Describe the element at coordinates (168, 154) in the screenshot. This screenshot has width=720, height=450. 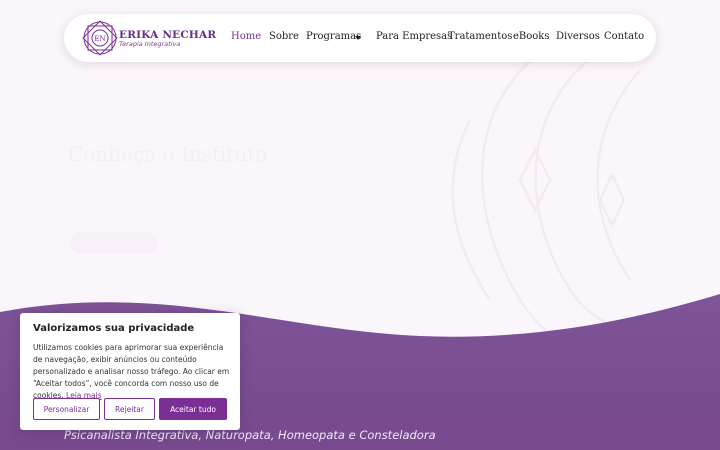
I see `hero-title: Conheça o Instituto` at that location.